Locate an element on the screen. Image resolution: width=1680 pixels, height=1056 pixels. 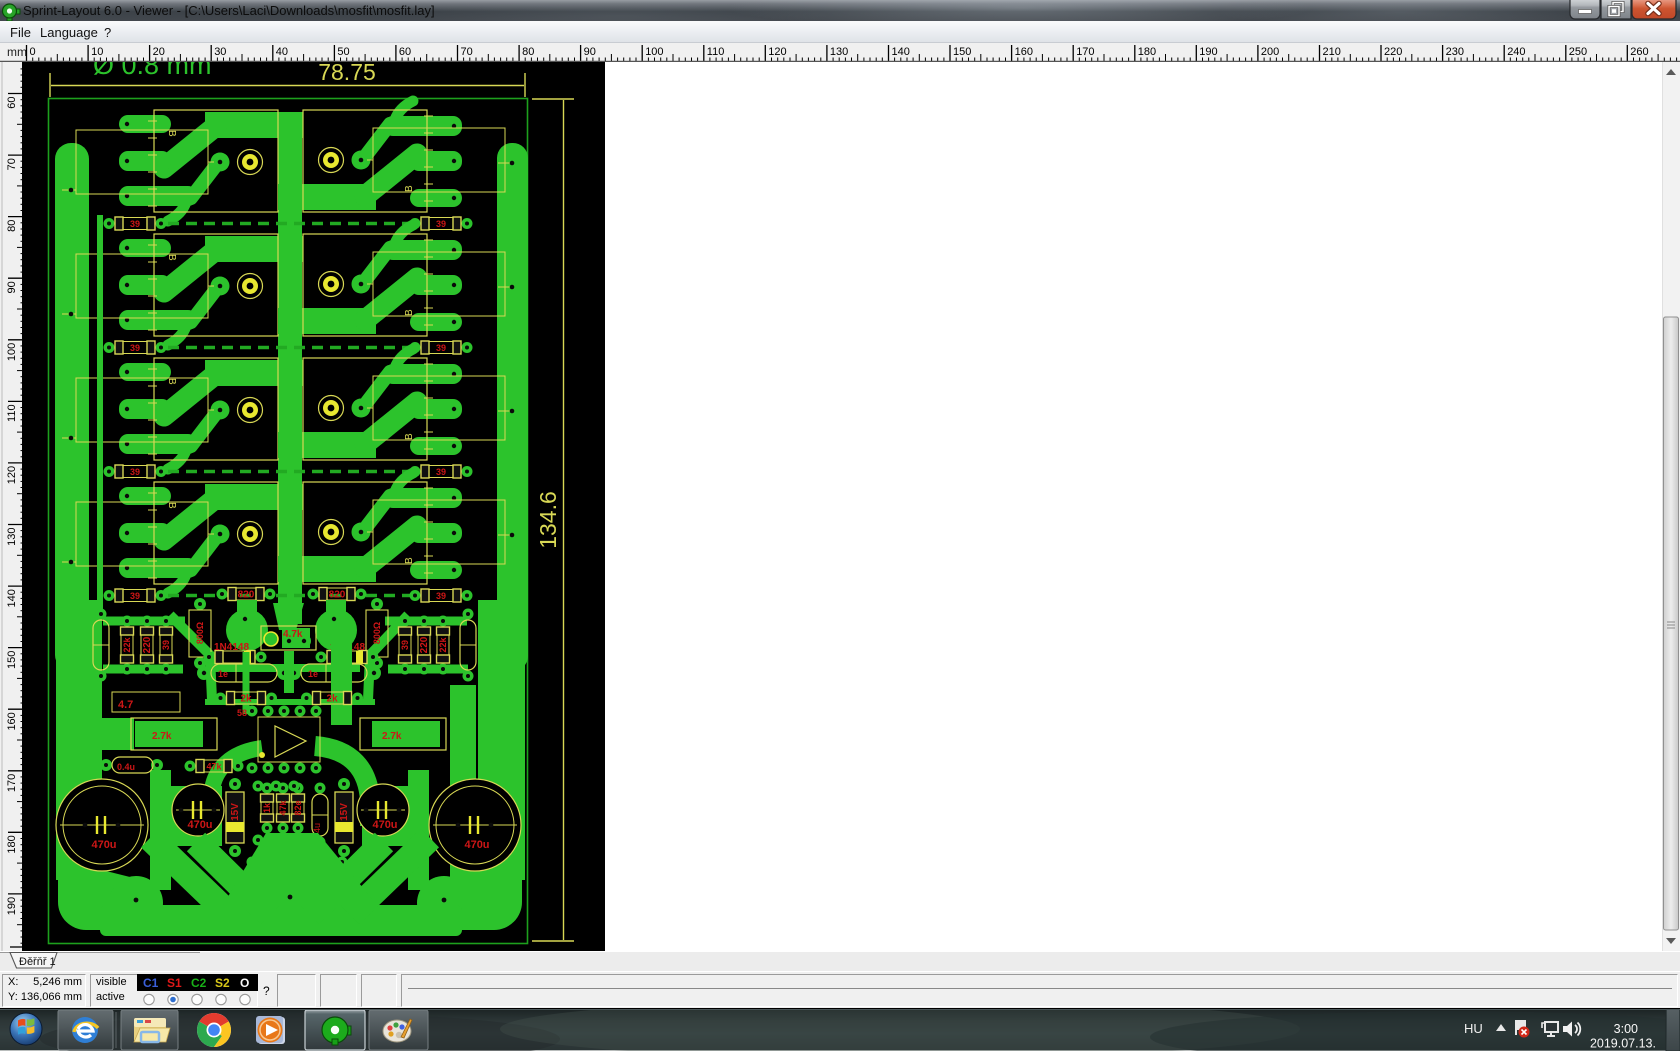
svg-text: 210 is located at coordinates (1332, 52).